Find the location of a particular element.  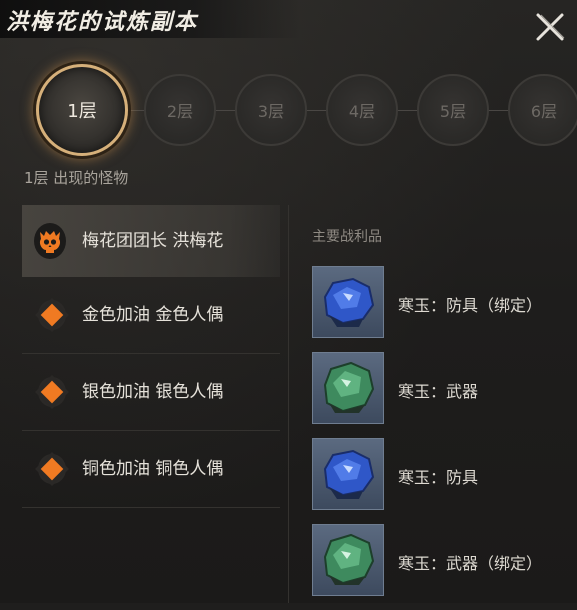

close-button is located at coordinates (550, 27).